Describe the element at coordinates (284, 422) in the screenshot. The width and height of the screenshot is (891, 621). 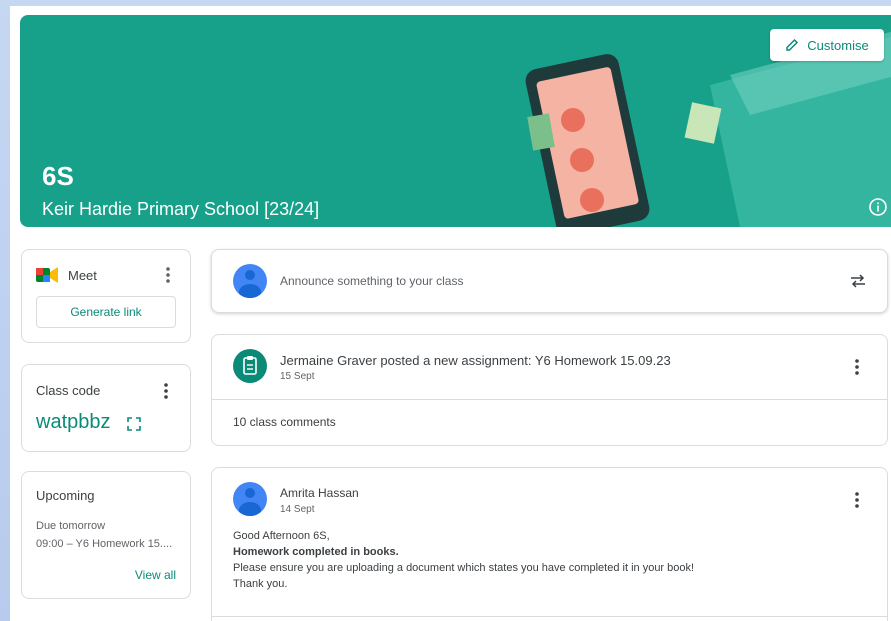
I see `class-comments-link: 10 class comments` at that location.